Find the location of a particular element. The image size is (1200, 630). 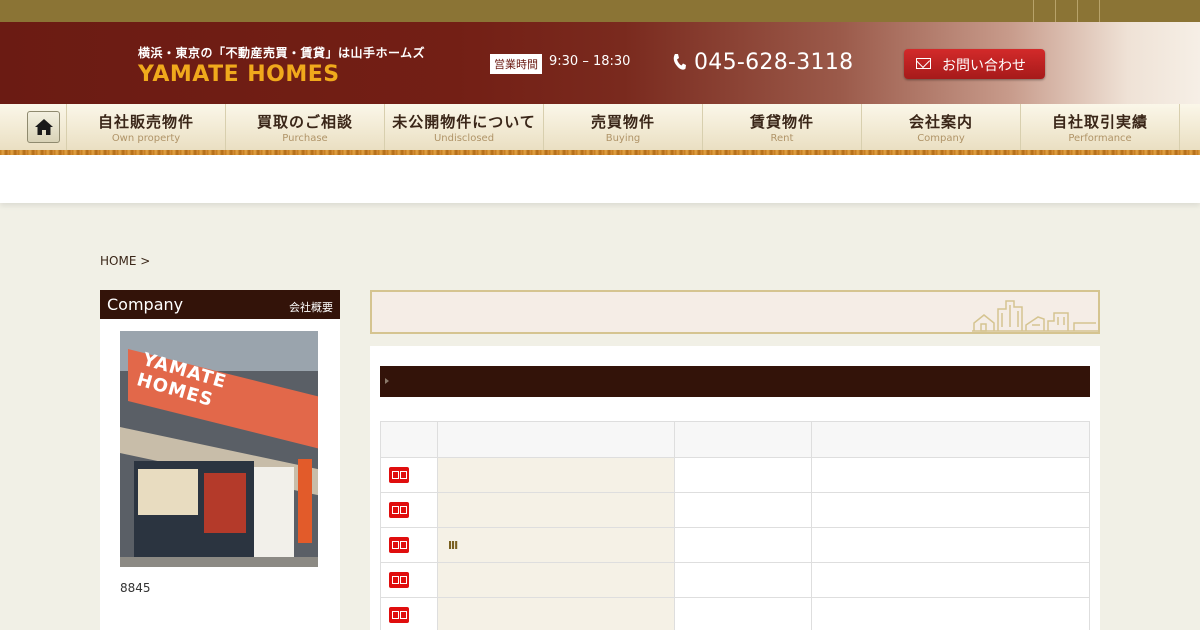

phone-icon is located at coordinates (680, 63).